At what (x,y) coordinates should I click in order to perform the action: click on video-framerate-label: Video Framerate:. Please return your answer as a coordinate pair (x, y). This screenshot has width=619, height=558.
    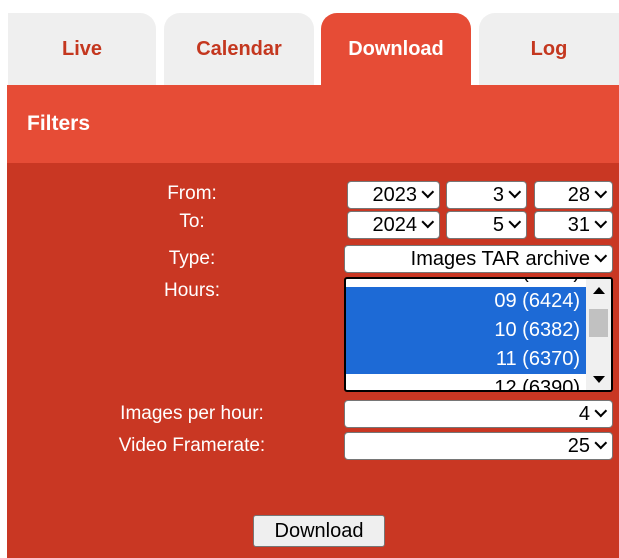
    Looking at the image, I should click on (192, 445).